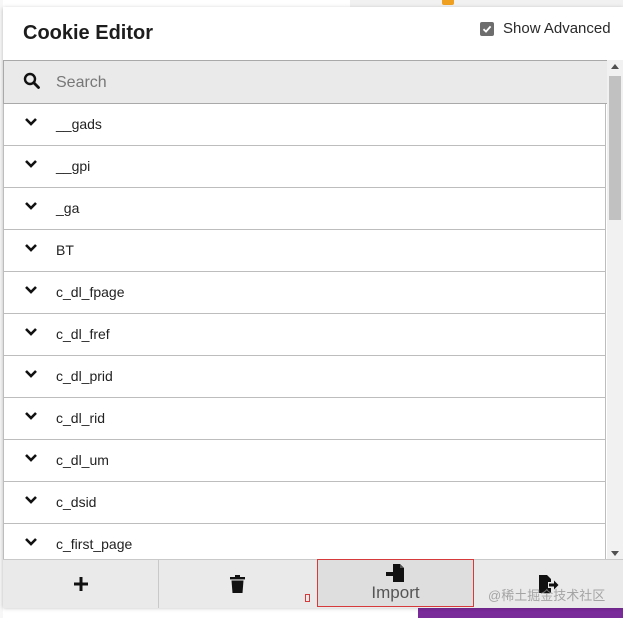 The height and width of the screenshot is (618, 623). I want to click on cookie-name: c_dl_fpage, so click(90, 292).